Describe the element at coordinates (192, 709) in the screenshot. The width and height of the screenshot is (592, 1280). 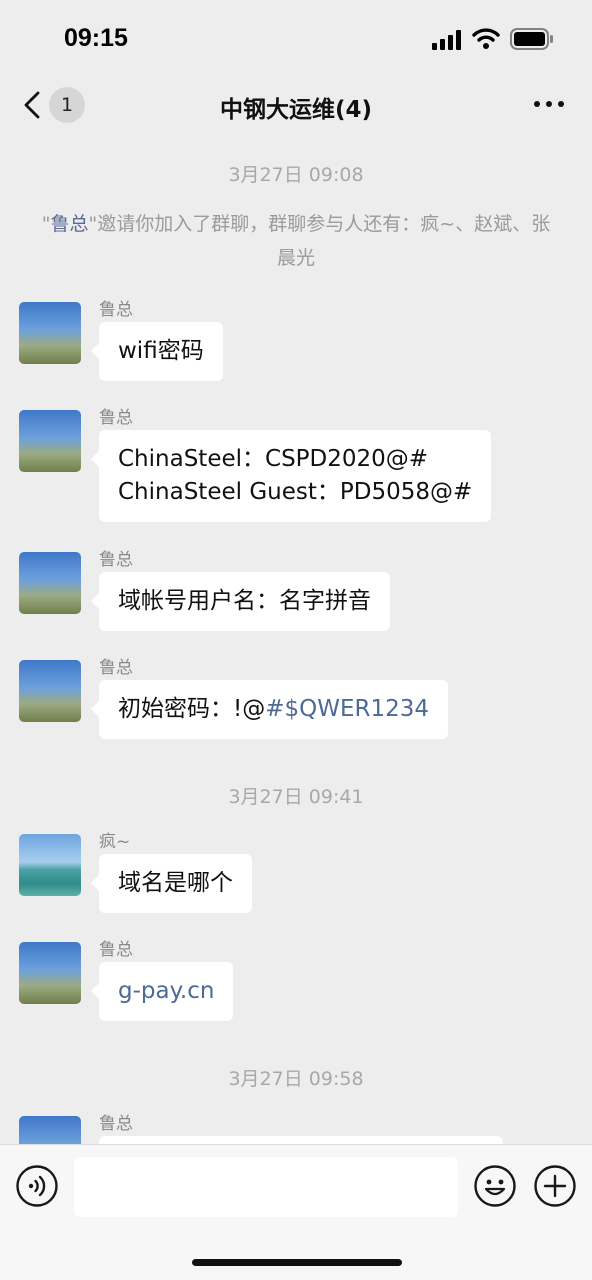
I see `message-text: 初始密码：!@` at that location.